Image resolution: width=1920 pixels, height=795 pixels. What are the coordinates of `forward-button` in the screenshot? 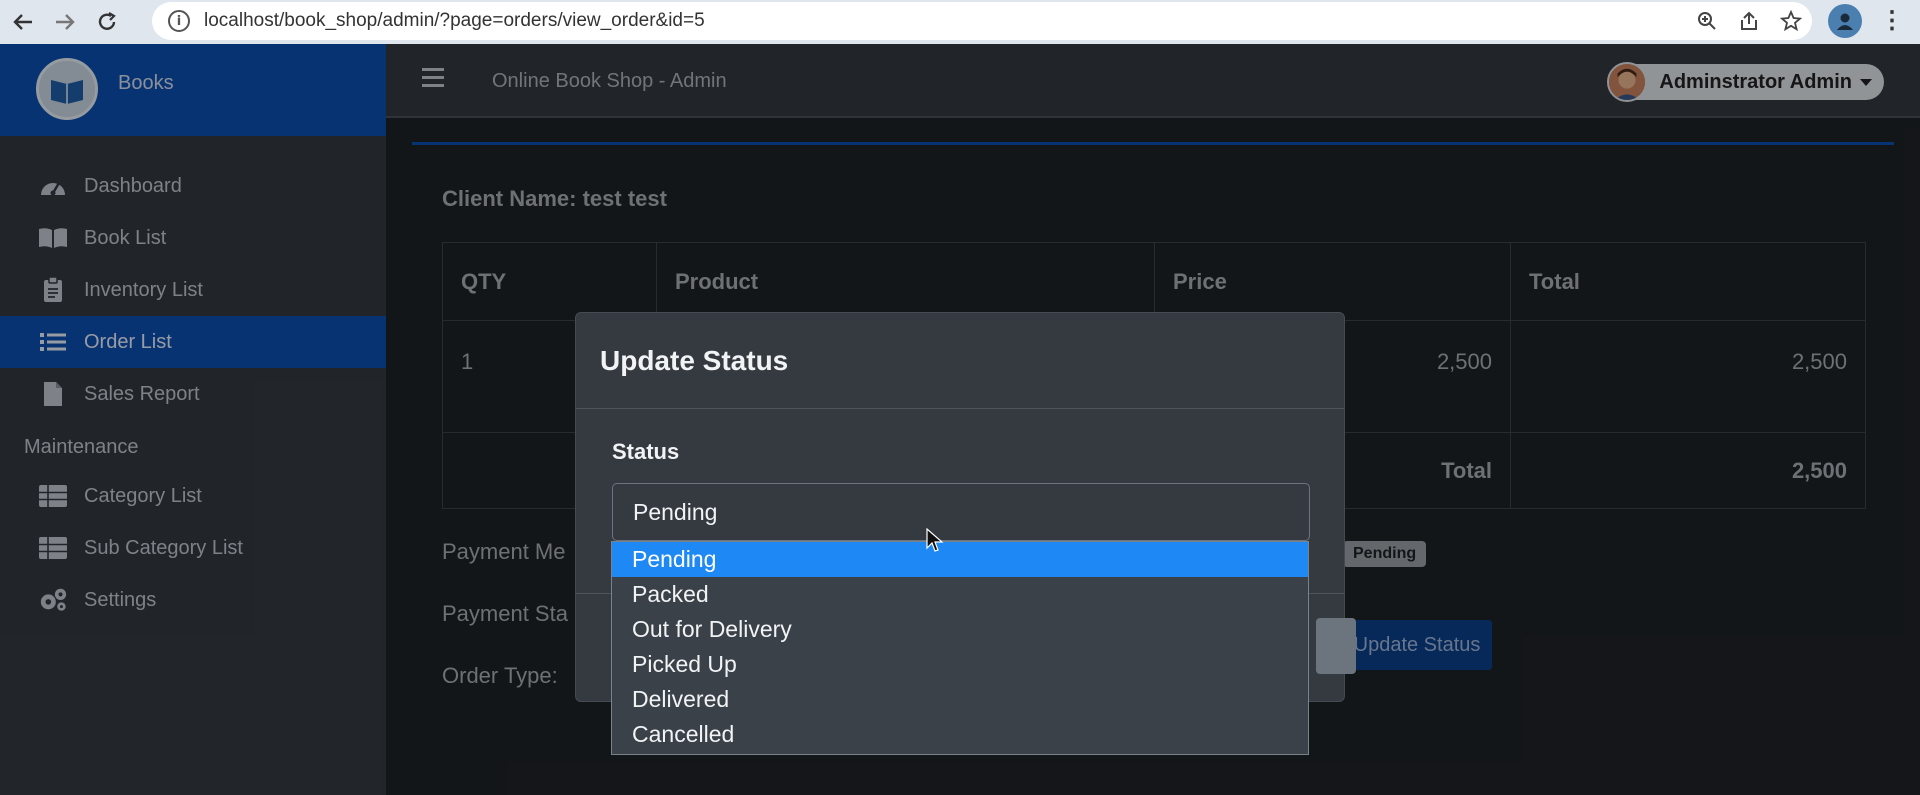 It's located at (65, 22).